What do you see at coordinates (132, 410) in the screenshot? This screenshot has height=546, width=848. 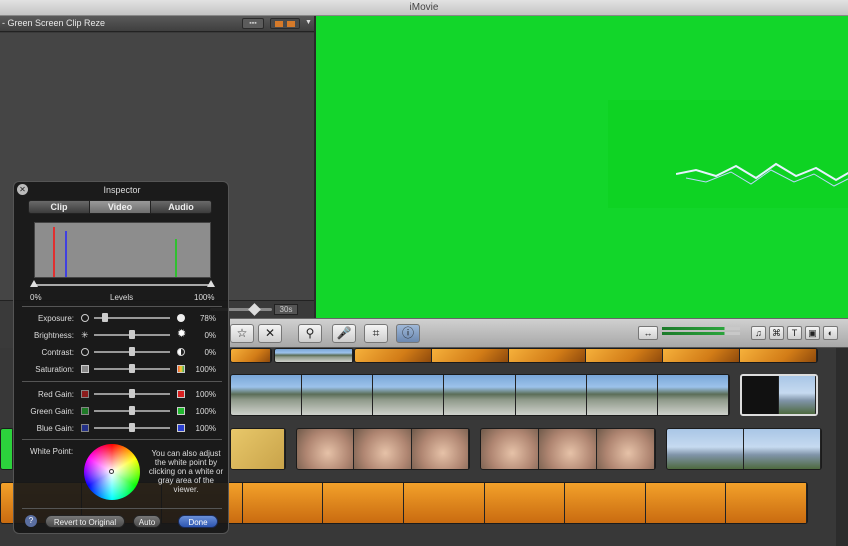 I see `green-gain-slider-knob` at bounding box center [132, 410].